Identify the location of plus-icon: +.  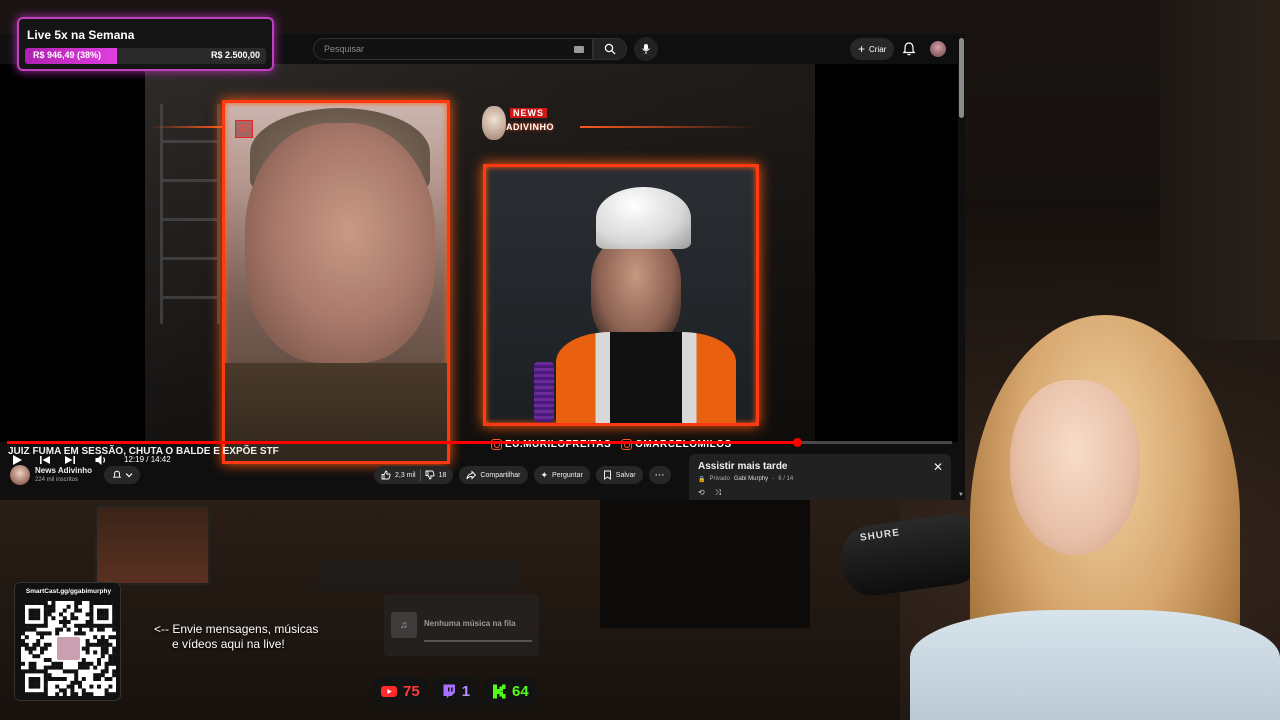
(862, 49).